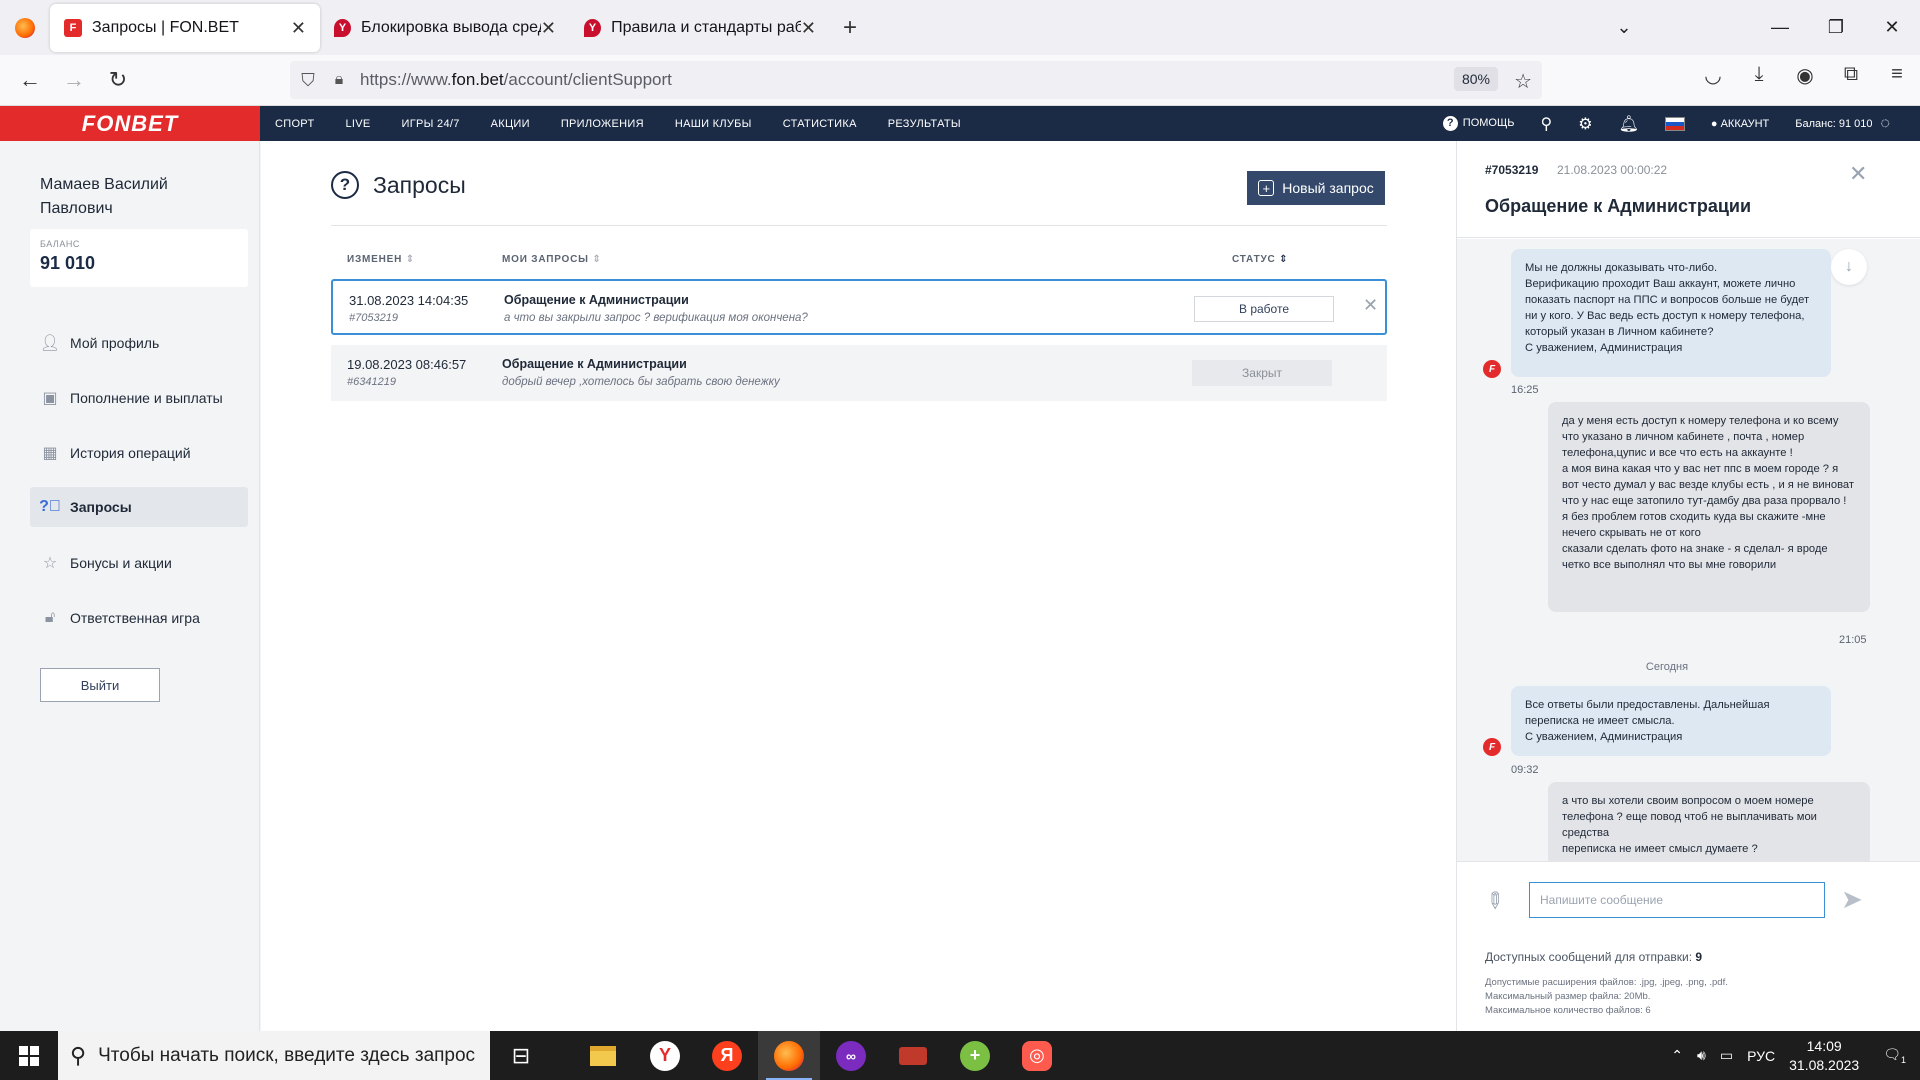 The width and height of the screenshot is (1920, 1080). I want to click on camera-app-icon: ◎, so click(1037, 1055).